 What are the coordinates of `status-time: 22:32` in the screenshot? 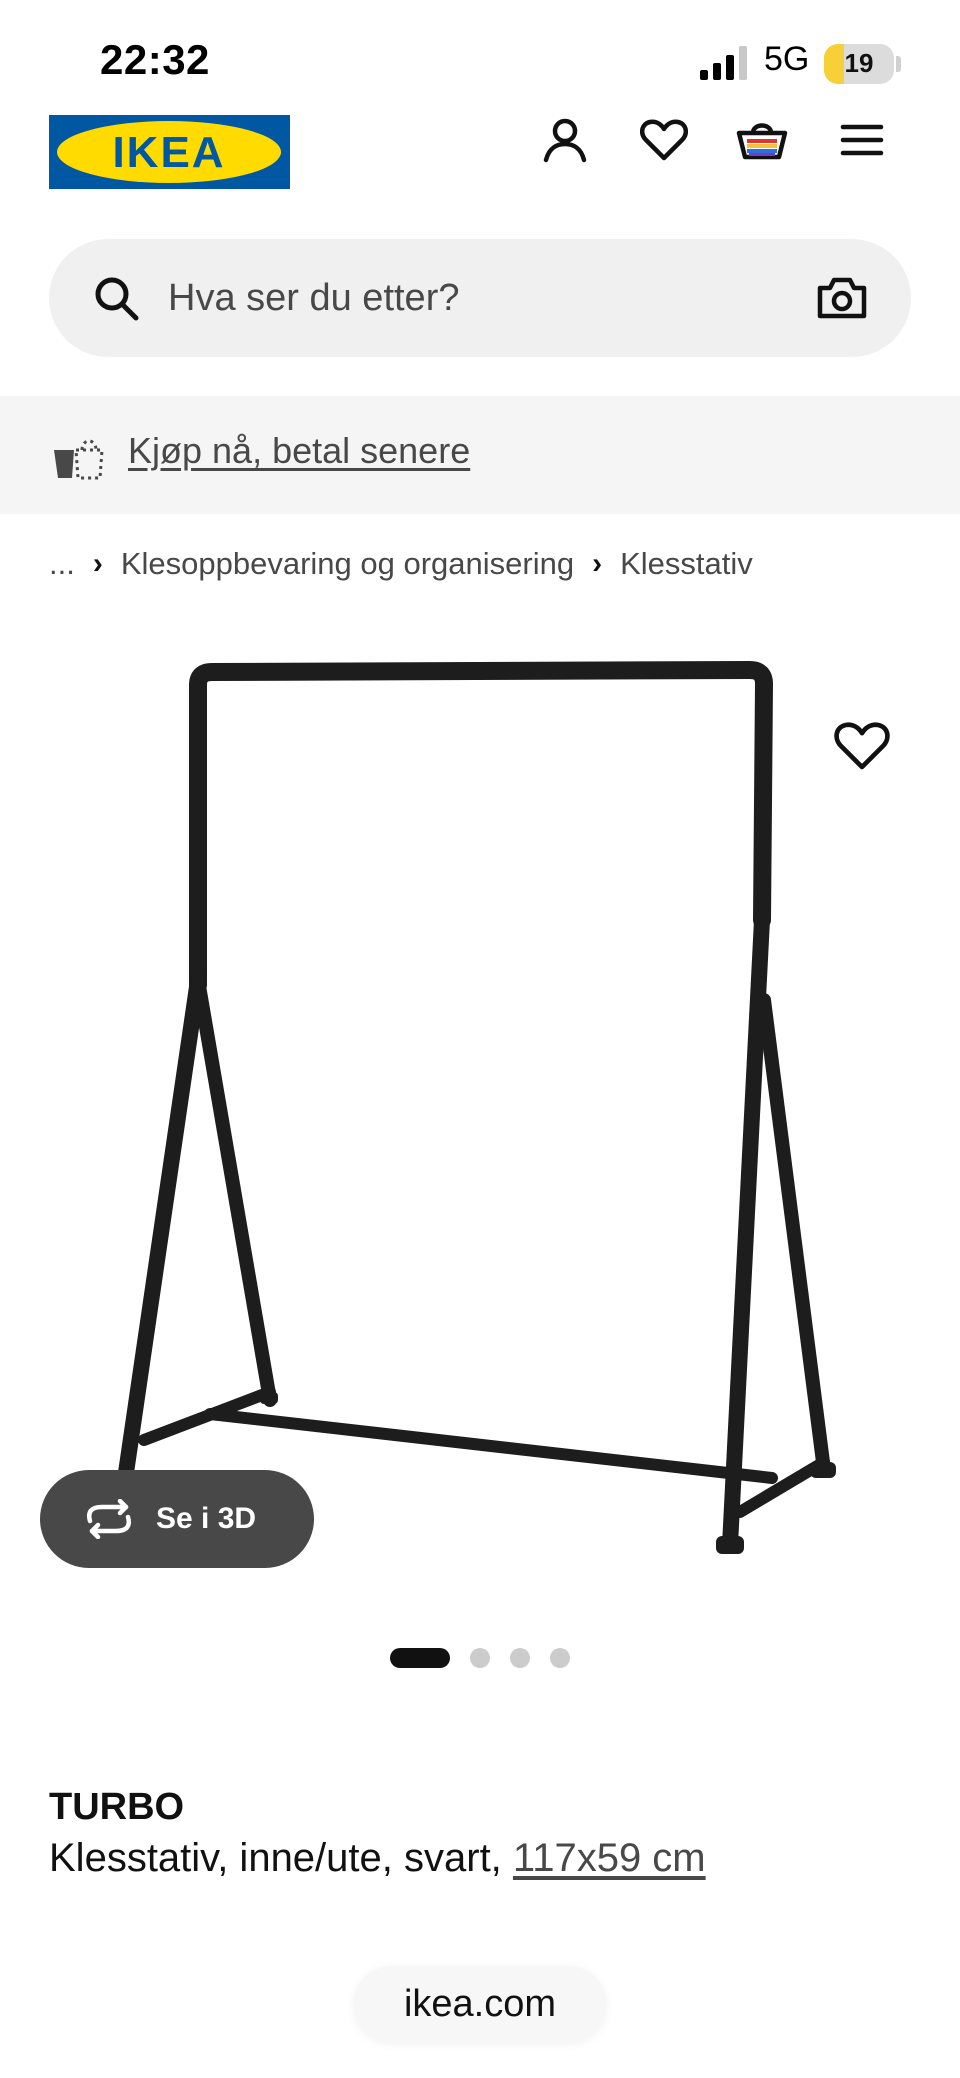 It's located at (155, 59).